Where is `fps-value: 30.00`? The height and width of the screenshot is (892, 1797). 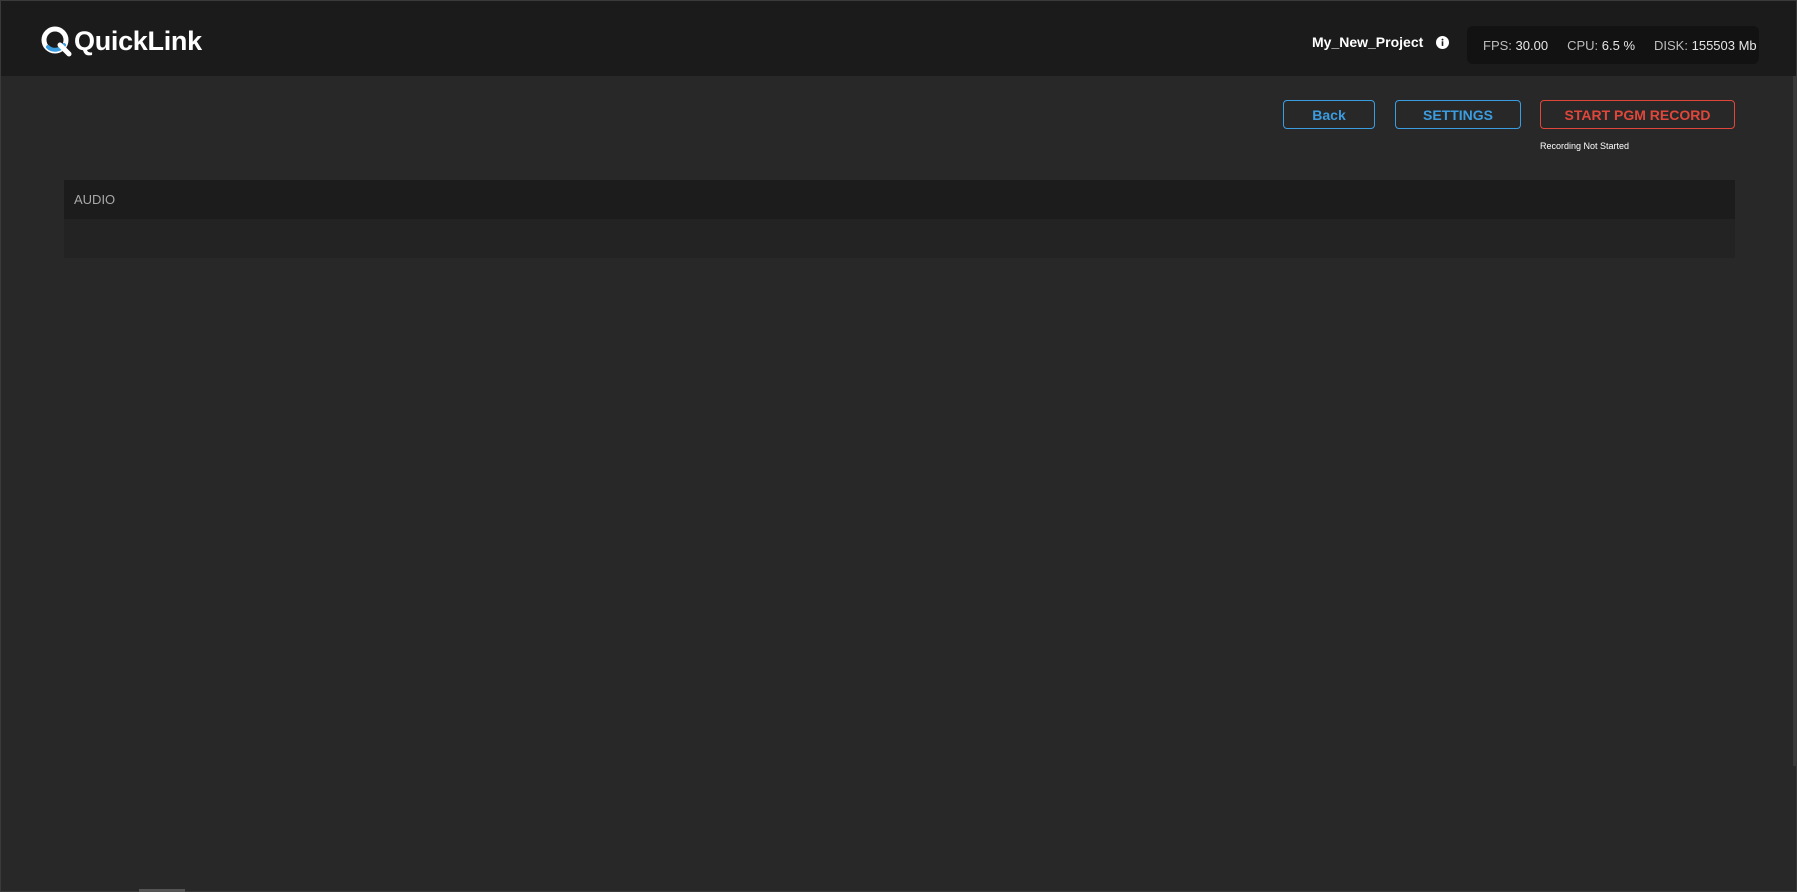
fps-value: 30.00 is located at coordinates (1532, 45).